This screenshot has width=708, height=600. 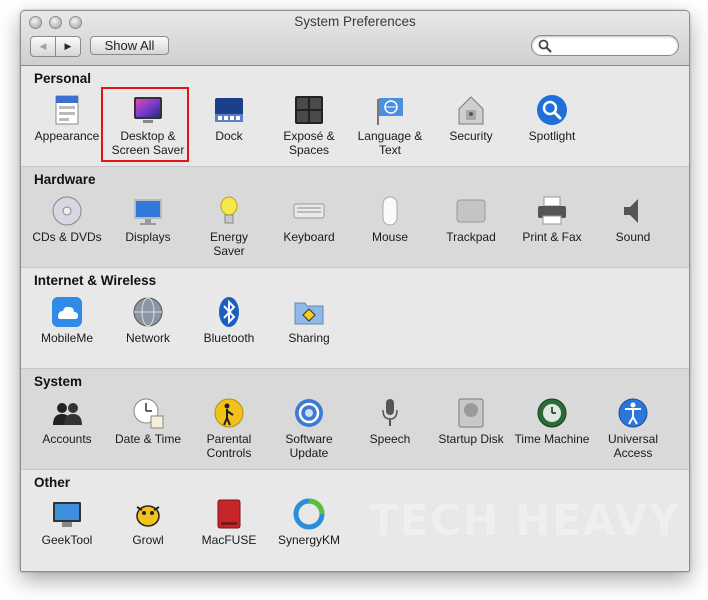 I want to click on search-input, so click(x=615, y=46).